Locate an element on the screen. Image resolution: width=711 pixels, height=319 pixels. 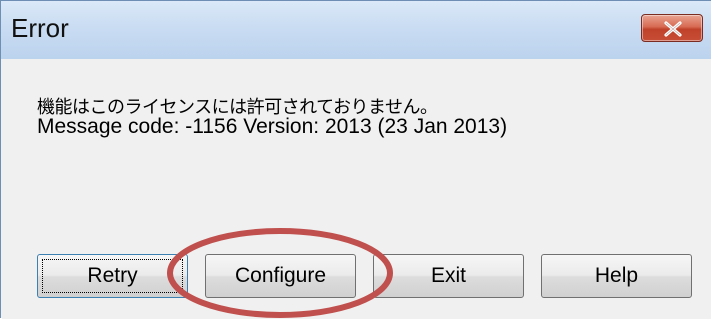
configure-button-label: Configure is located at coordinates (280, 275).